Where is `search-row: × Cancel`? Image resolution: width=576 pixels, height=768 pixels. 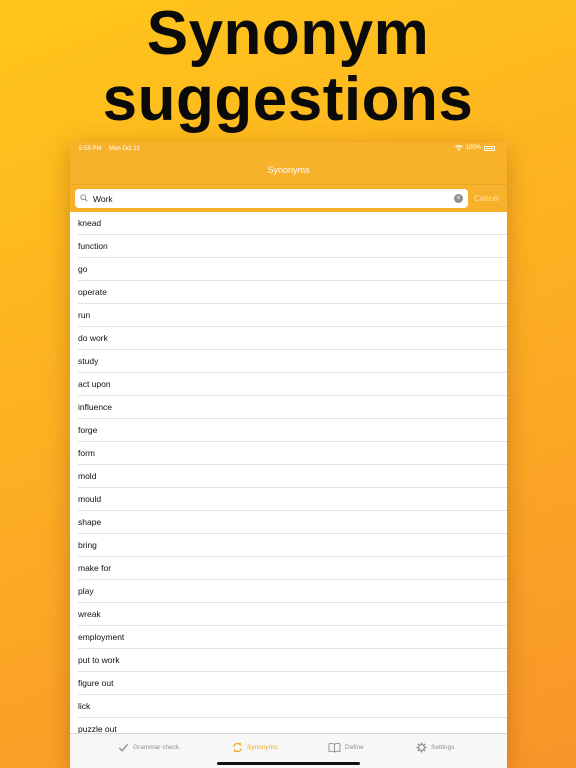 search-row: × Cancel is located at coordinates (288, 198).